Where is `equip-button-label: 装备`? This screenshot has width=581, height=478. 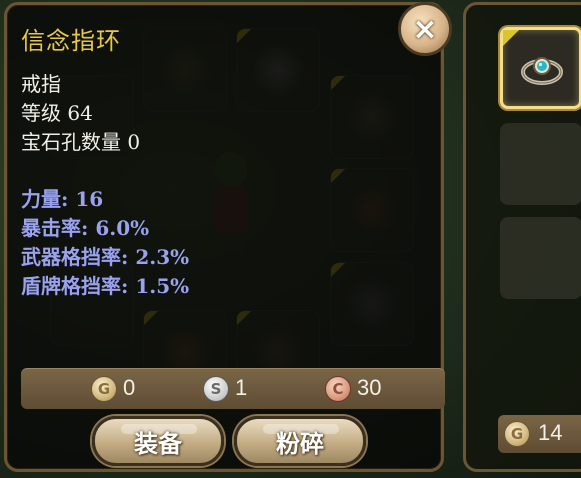 equip-button-label: 装备 is located at coordinates (158, 443).